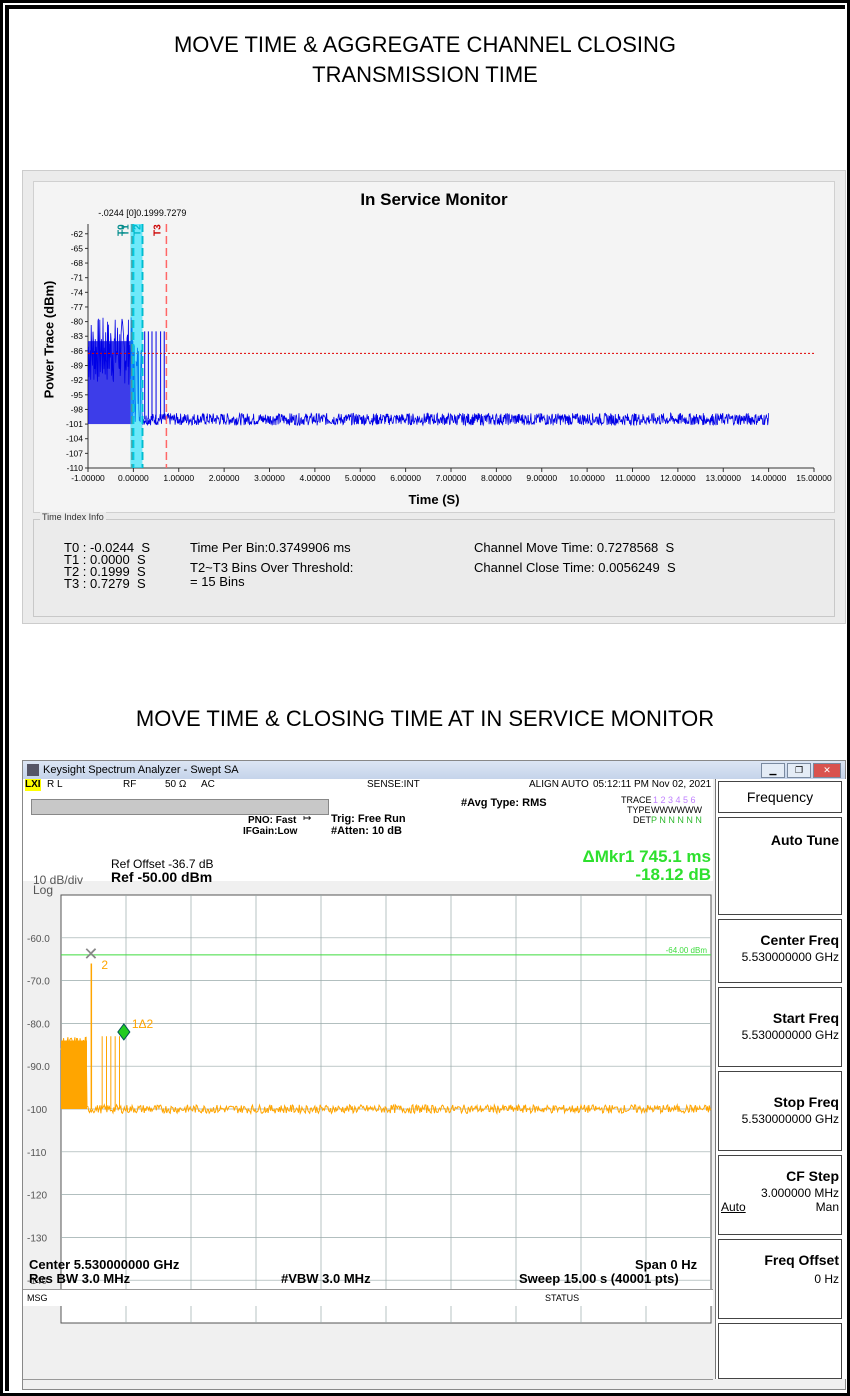 This screenshot has width=850, height=1396. Describe the element at coordinates (157, 230) in the screenshot. I see `time-marker-label: T3` at that location.